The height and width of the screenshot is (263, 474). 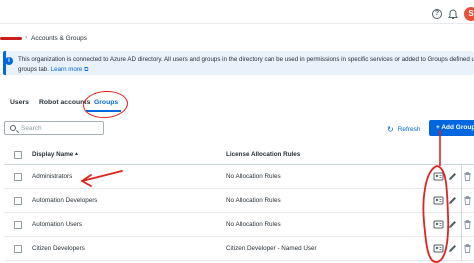 I want to click on info-banner-text-line2: groups tab. Learn more ⧉, so click(x=53, y=70).